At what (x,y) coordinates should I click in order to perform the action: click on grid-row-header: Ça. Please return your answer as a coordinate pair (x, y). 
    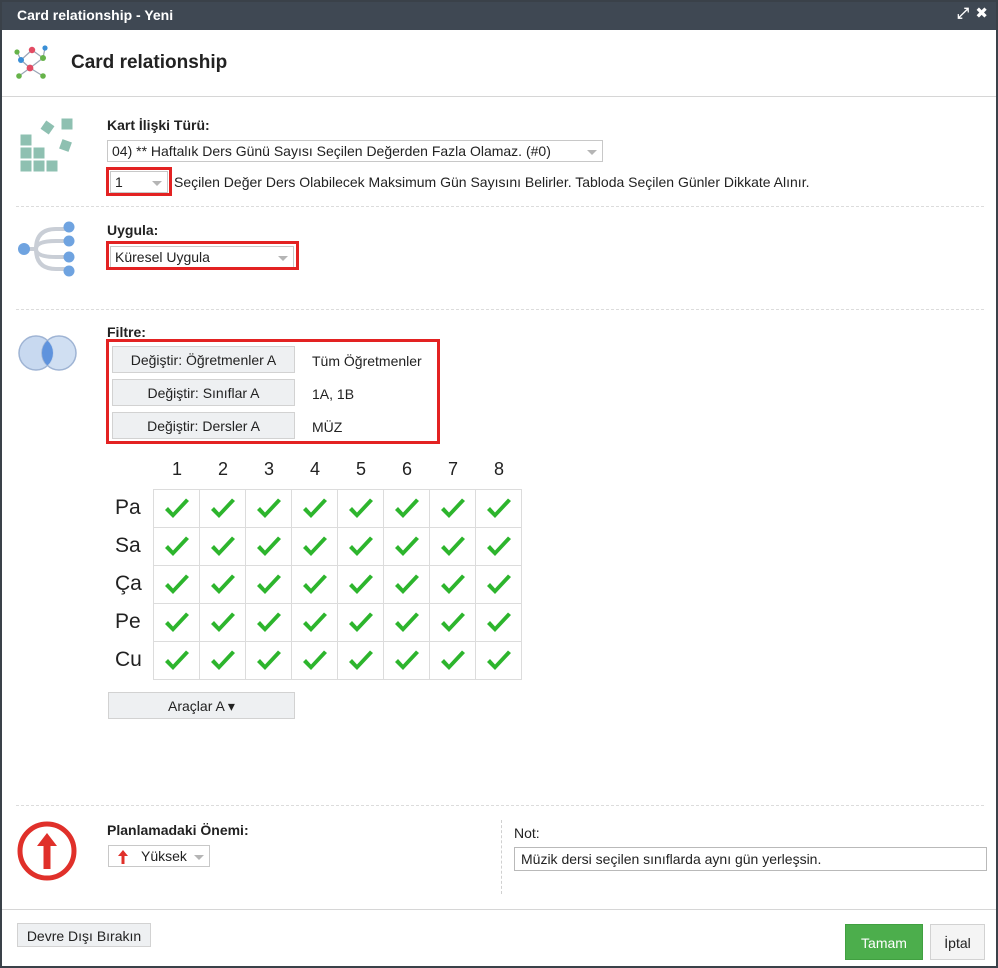
    Looking at the image, I should click on (128, 584).